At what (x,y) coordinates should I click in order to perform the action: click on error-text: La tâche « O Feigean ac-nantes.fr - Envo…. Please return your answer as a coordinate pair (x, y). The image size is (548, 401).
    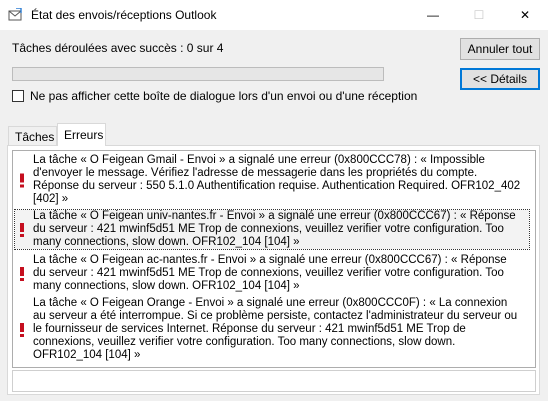
    Looking at the image, I should click on (270, 273).